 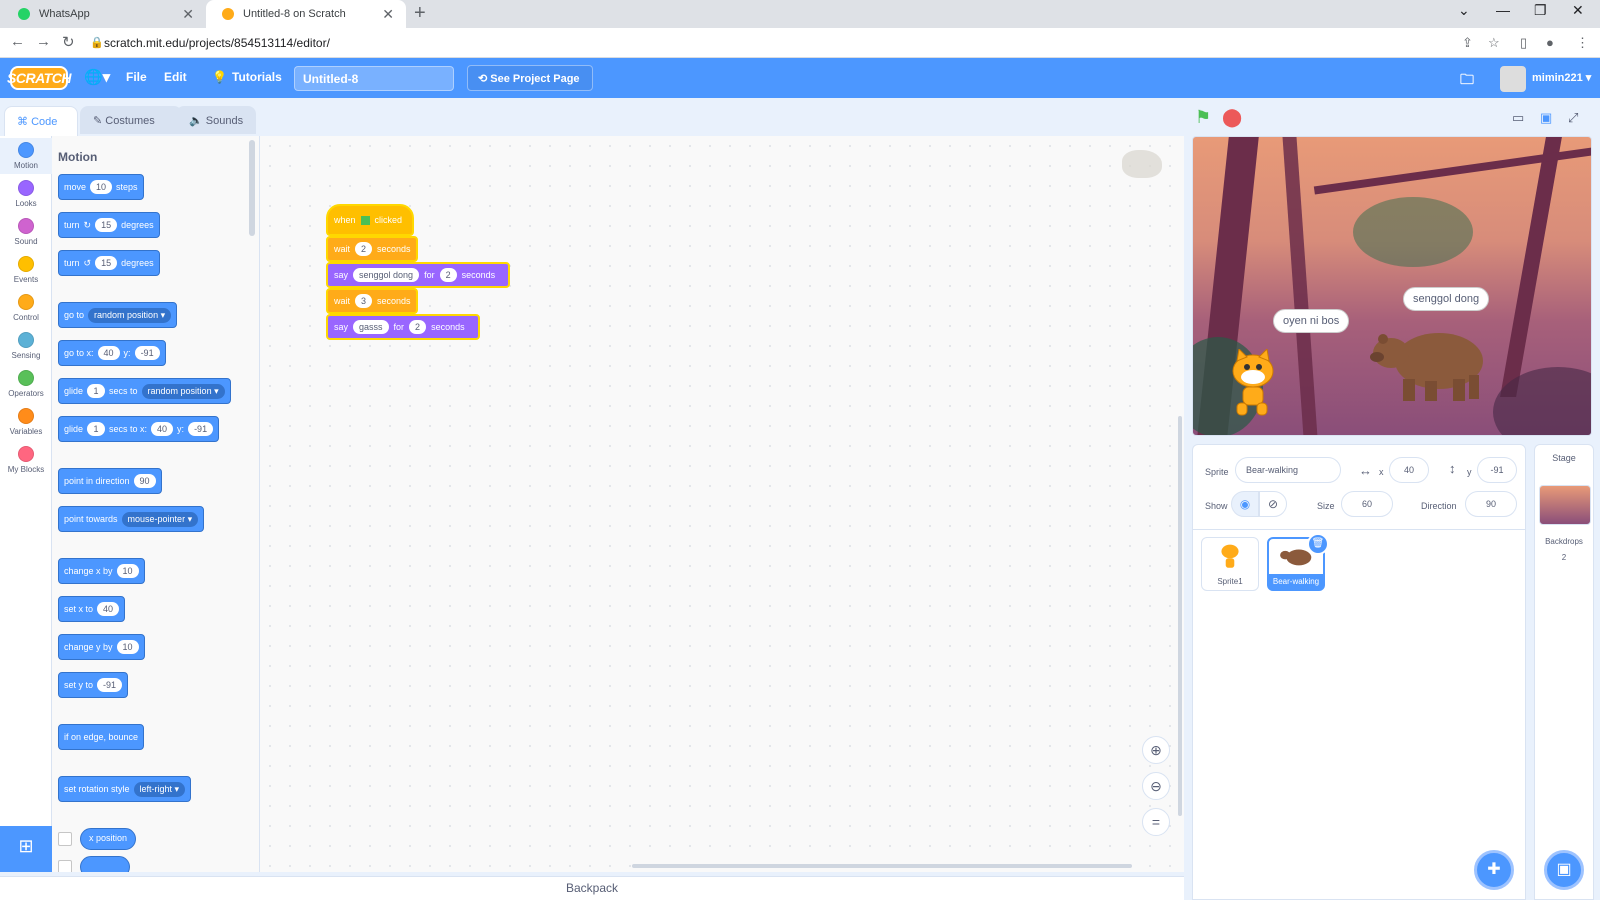 I want to click on file-menu: File, so click(x=136, y=77).